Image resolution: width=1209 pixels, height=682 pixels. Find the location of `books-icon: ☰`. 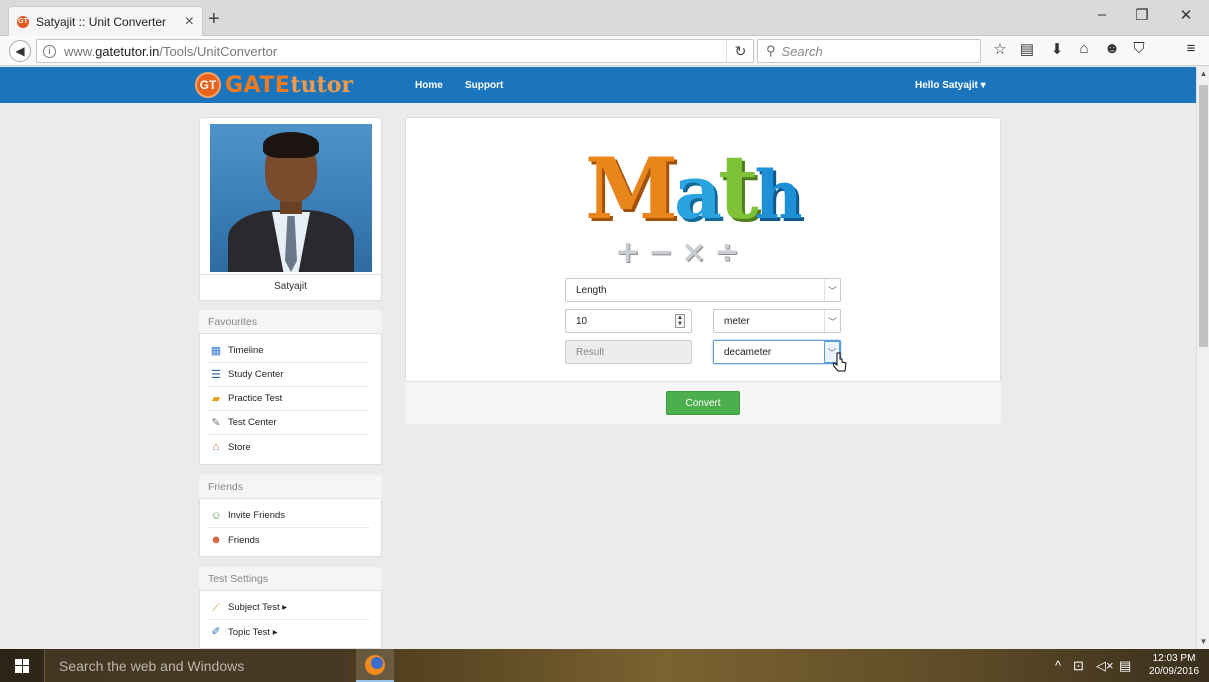

books-icon: ☰ is located at coordinates (216, 374).